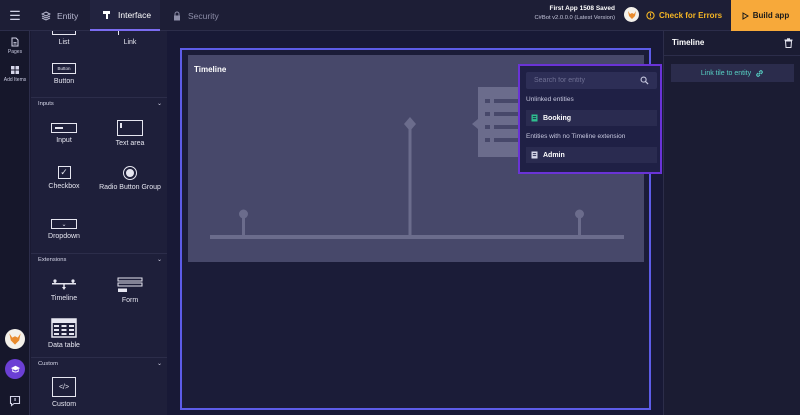 The height and width of the screenshot is (415, 800). I want to click on component-dropdown: ⌄ Dropdown, so click(64, 229).